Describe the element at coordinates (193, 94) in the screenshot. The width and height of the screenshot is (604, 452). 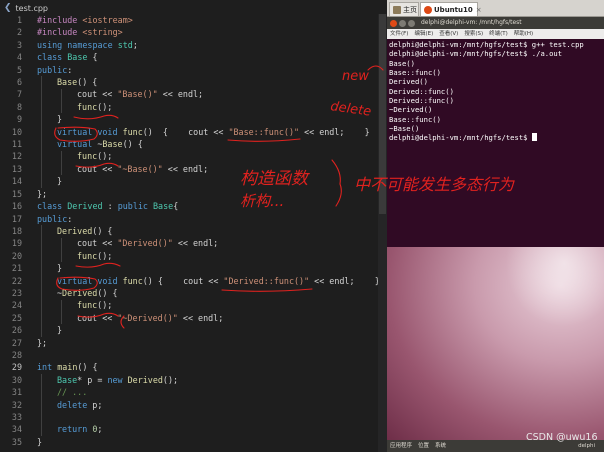
I see `code-line: 7 cout << "Base()" << endl;` at that location.